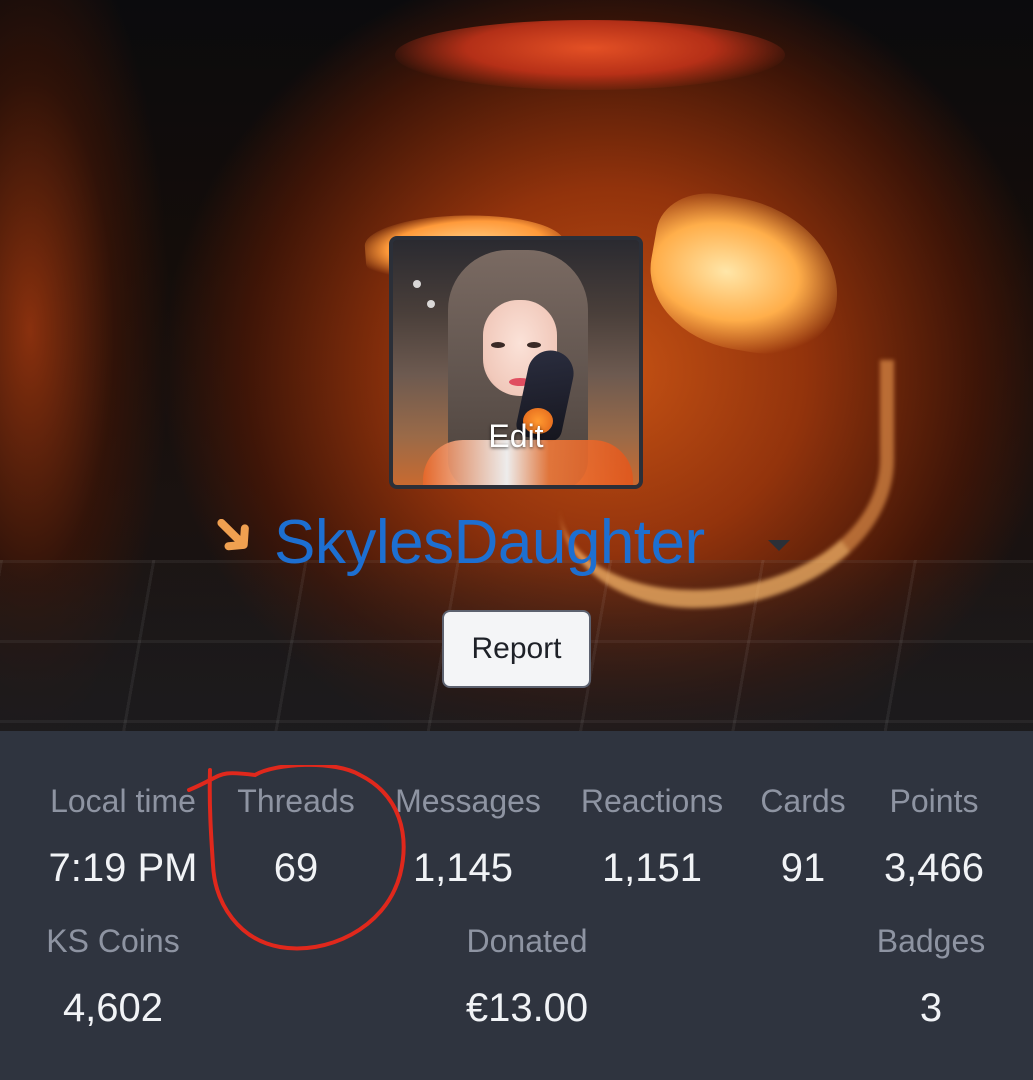  Describe the element at coordinates (516, 649) in the screenshot. I see `report-button: Report` at that location.